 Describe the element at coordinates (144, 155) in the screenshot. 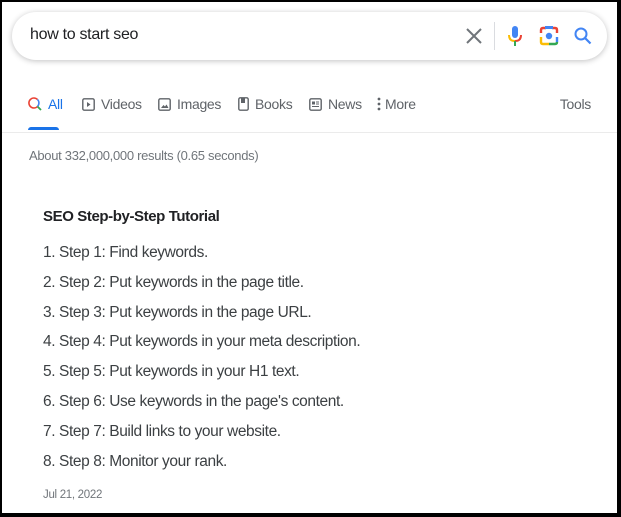

I see `result-stats: About 332,000,000 results (0.65 seconds)` at that location.